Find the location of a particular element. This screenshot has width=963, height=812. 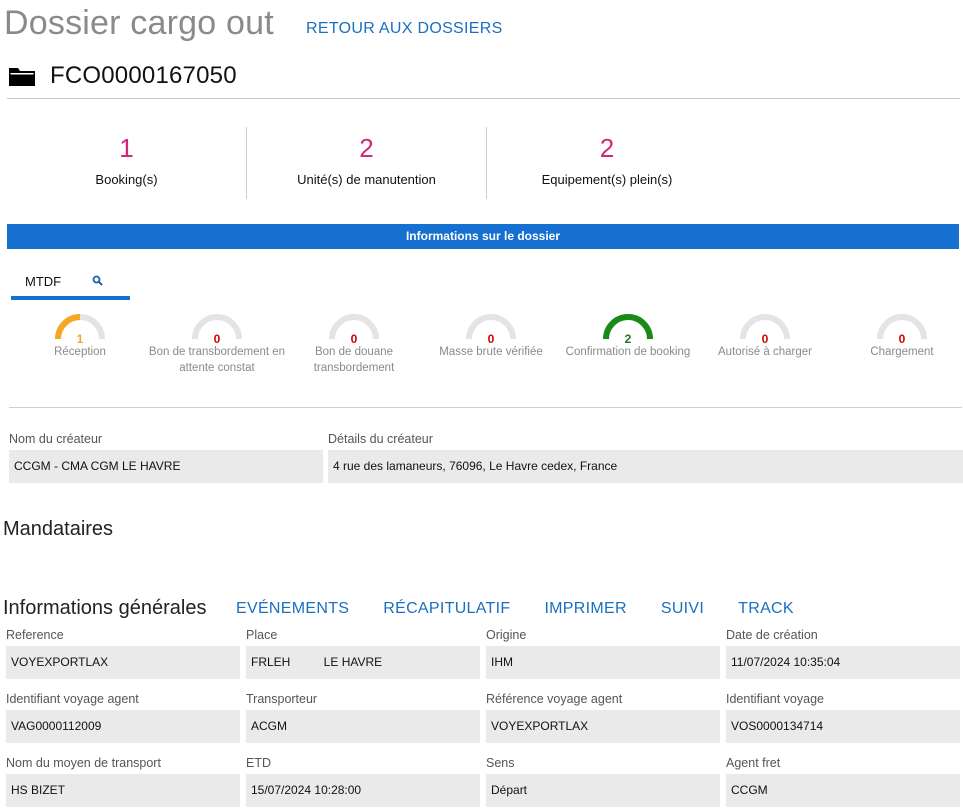

field-transporteur: Transporteur ACGM is located at coordinates (363, 717).